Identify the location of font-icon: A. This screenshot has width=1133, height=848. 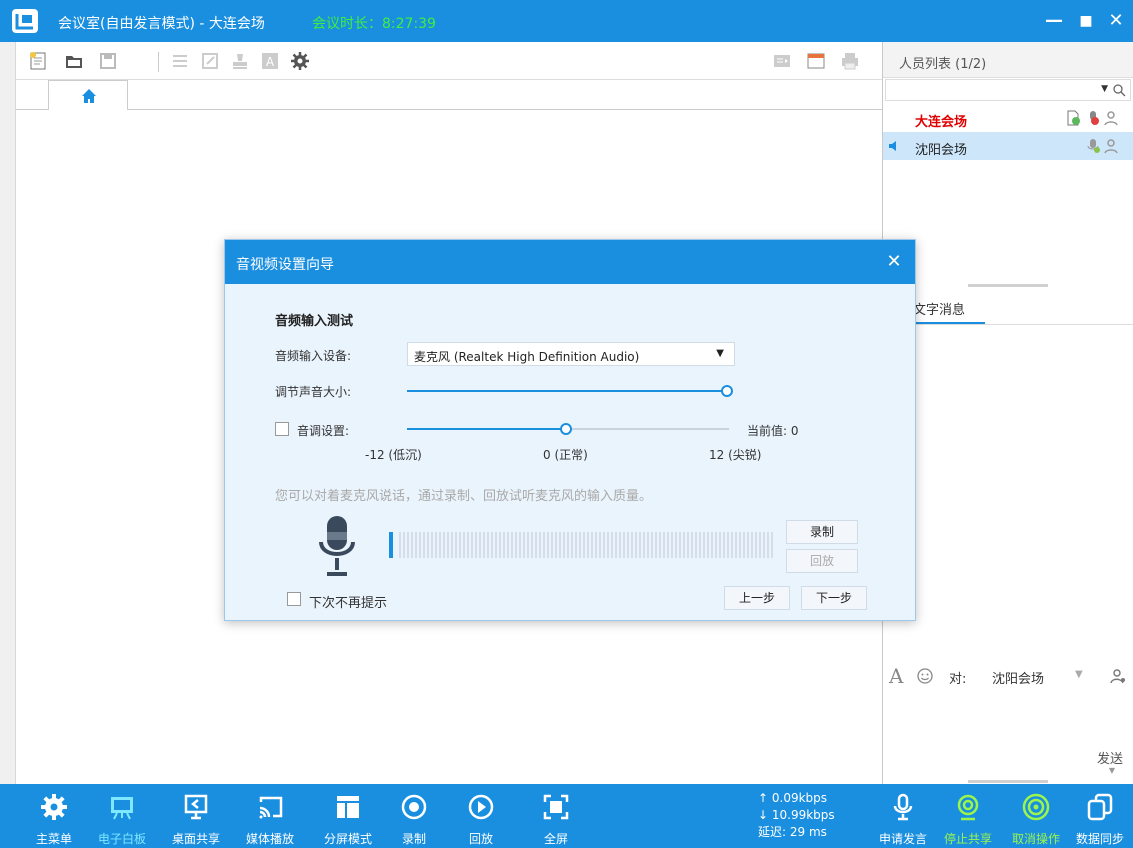
(896, 676).